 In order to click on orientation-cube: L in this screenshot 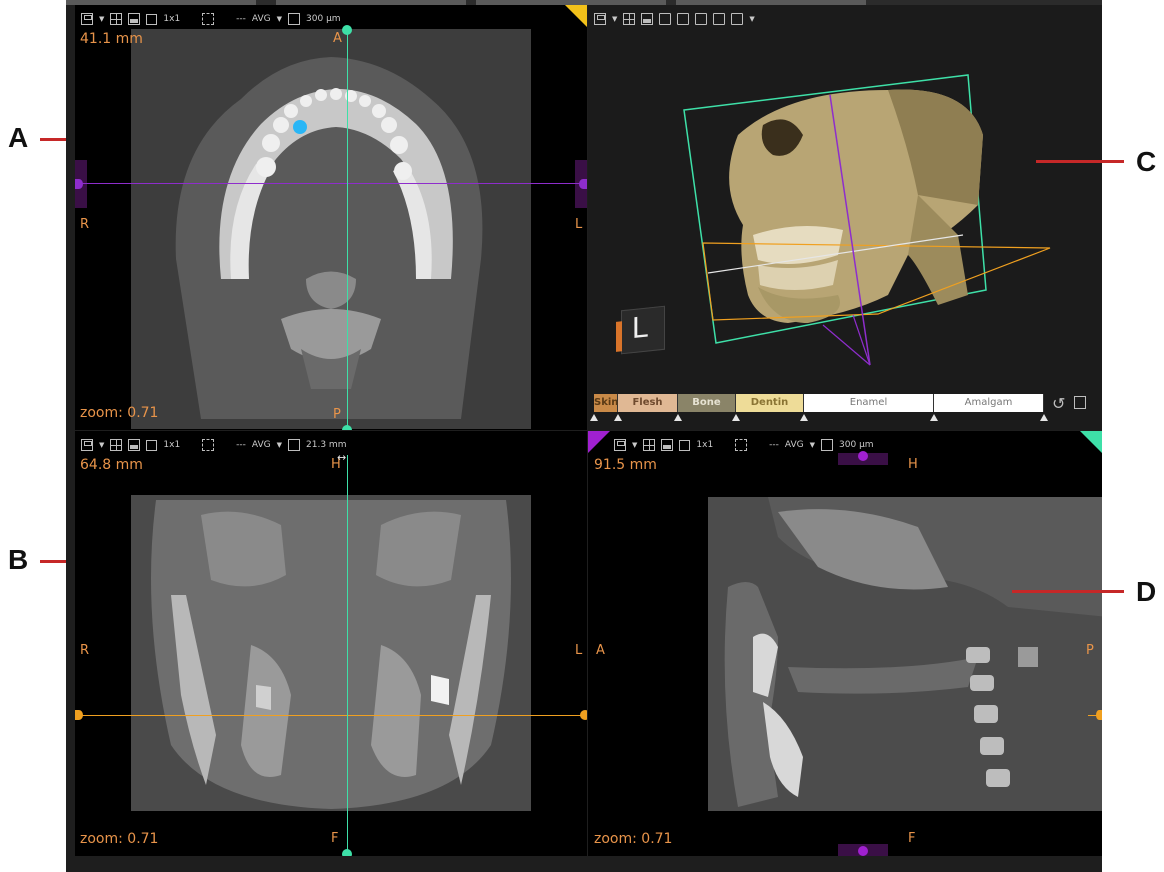, I will do `click(640, 330)`.